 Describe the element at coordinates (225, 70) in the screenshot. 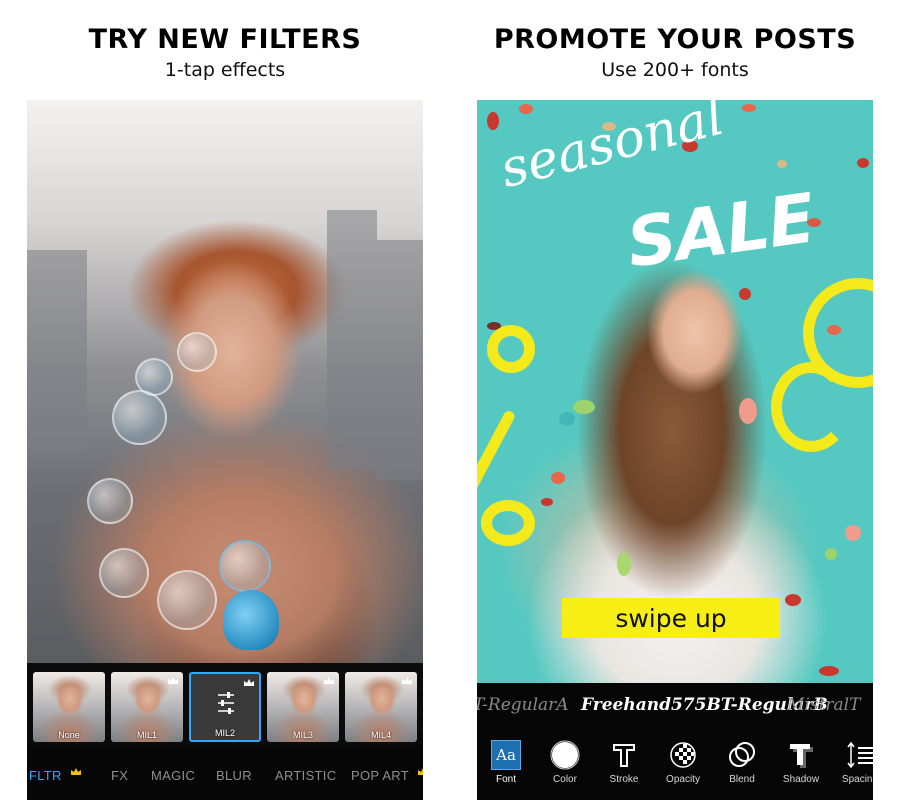

I see `left-subheadline: 1-tap effects` at that location.